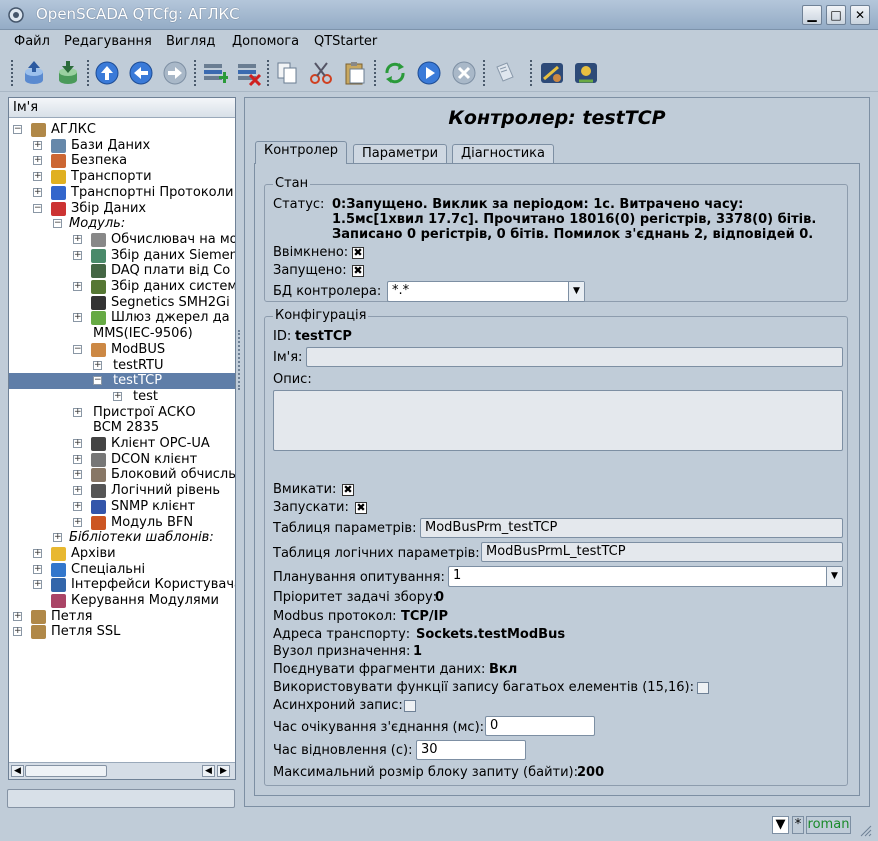  Describe the element at coordinates (505, 73) in the screenshot. I see `info-icon` at that location.